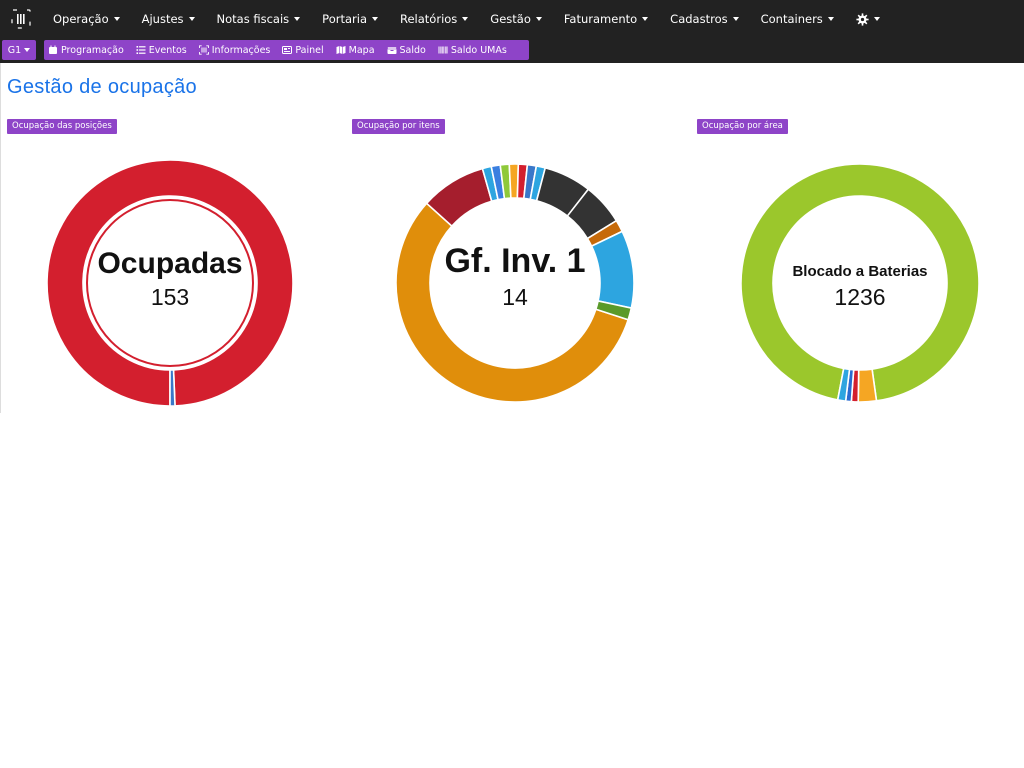 This screenshot has height=768, width=1024. What do you see at coordinates (600, 19) in the screenshot?
I see `menu-label: Faturamento` at bounding box center [600, 19].